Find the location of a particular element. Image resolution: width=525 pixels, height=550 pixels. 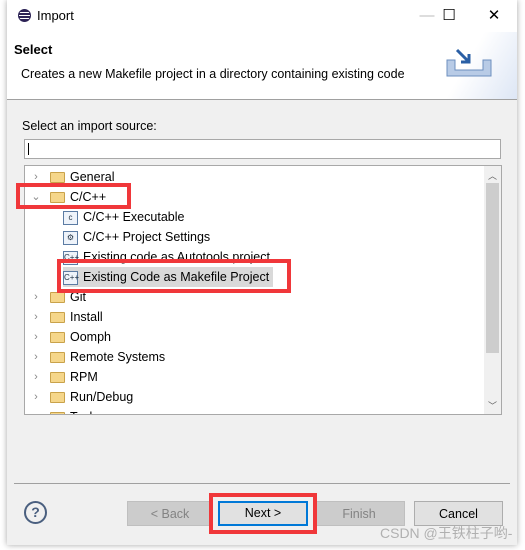

vertical-scrollbar: ︿ ﹀ is located at coordinates (492, 290).